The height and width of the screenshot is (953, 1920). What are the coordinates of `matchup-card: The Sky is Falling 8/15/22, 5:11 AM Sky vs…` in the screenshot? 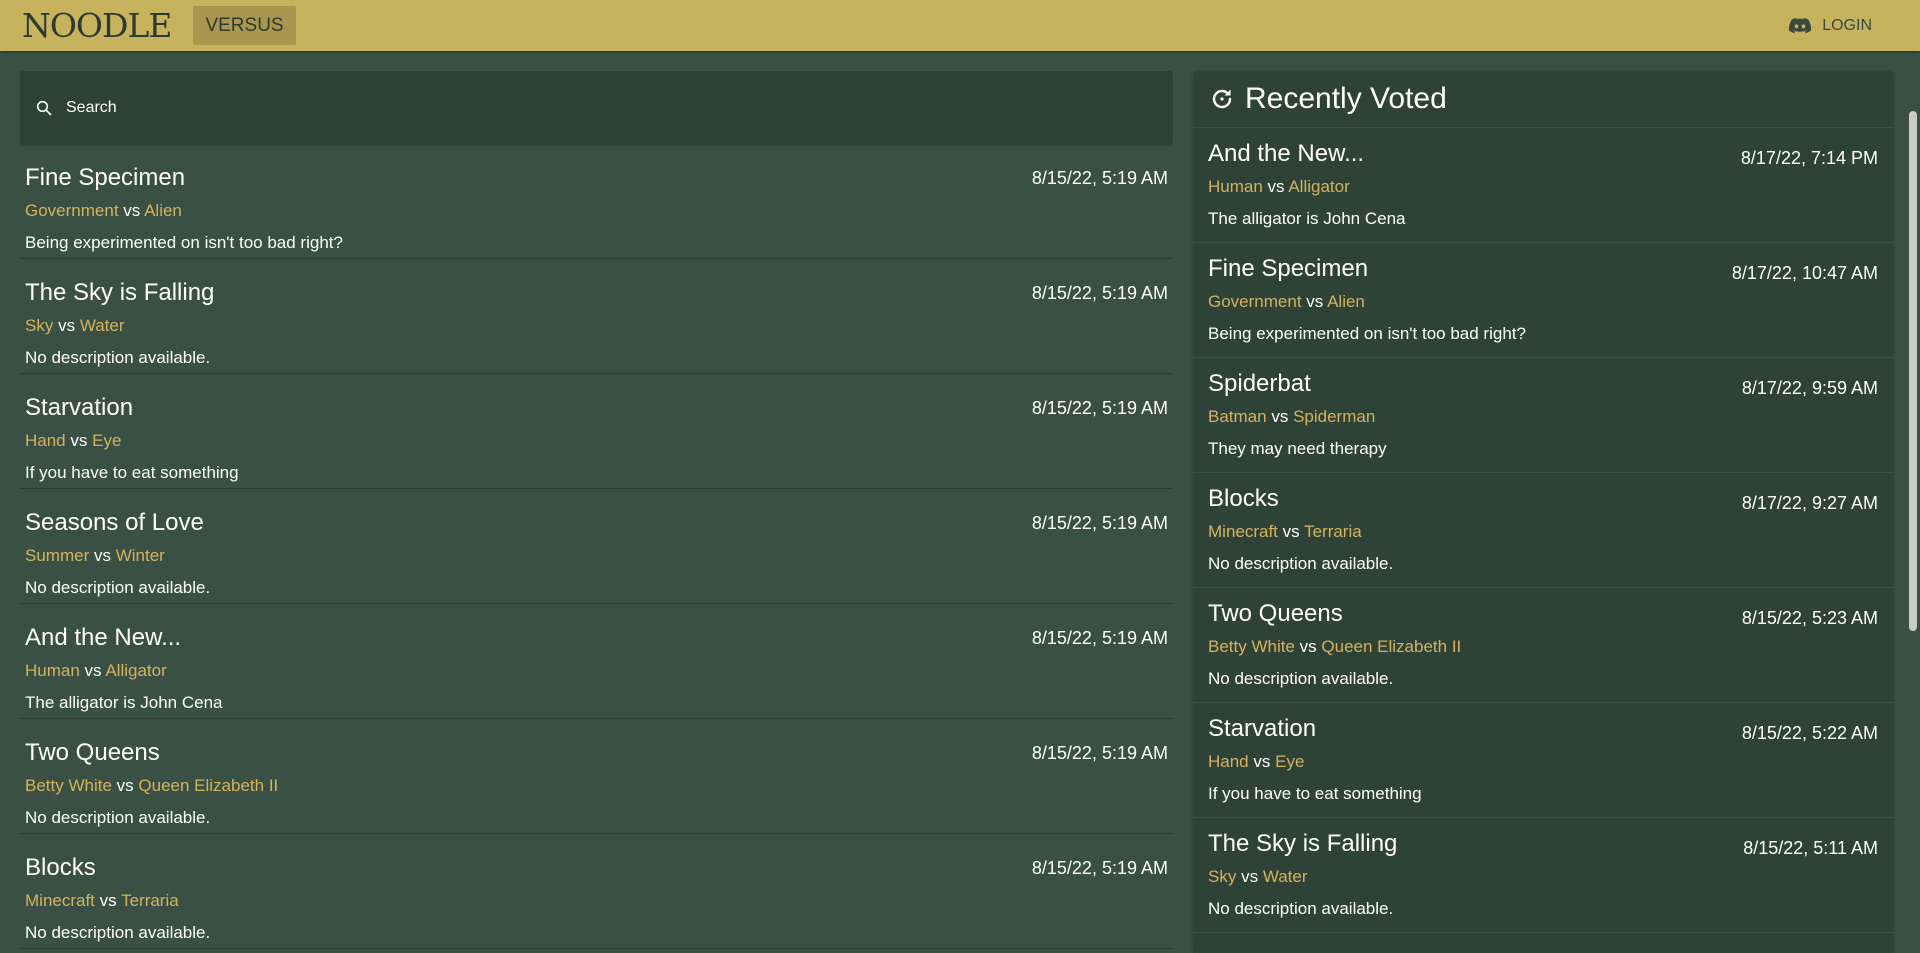 It's located at (1543, 875).